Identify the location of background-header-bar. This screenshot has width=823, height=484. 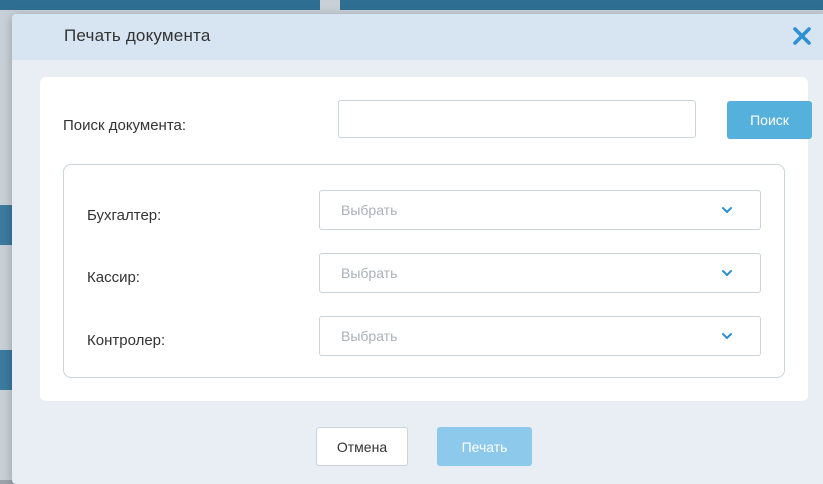
(160, 5).